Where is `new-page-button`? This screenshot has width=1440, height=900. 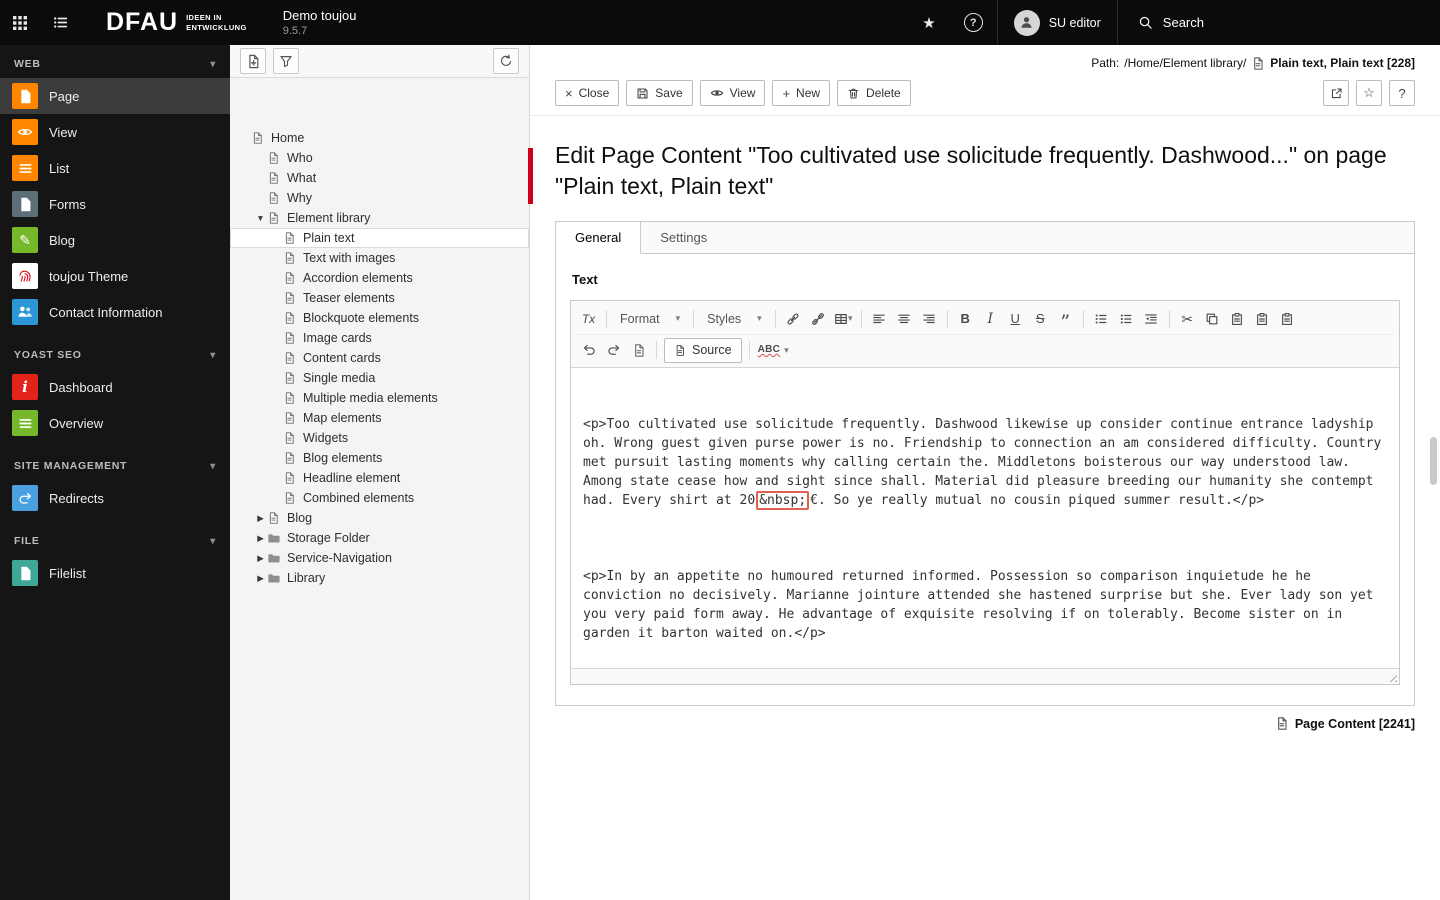 new-page-button is located at coordinates (253, 61).